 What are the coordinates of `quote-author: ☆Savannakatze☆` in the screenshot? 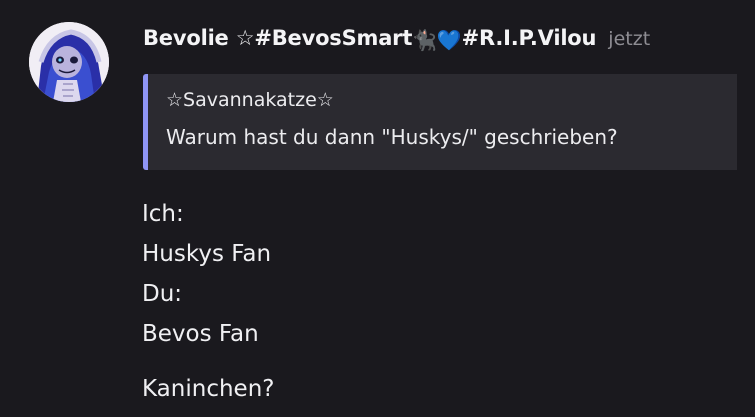 It's located at (250, 100).